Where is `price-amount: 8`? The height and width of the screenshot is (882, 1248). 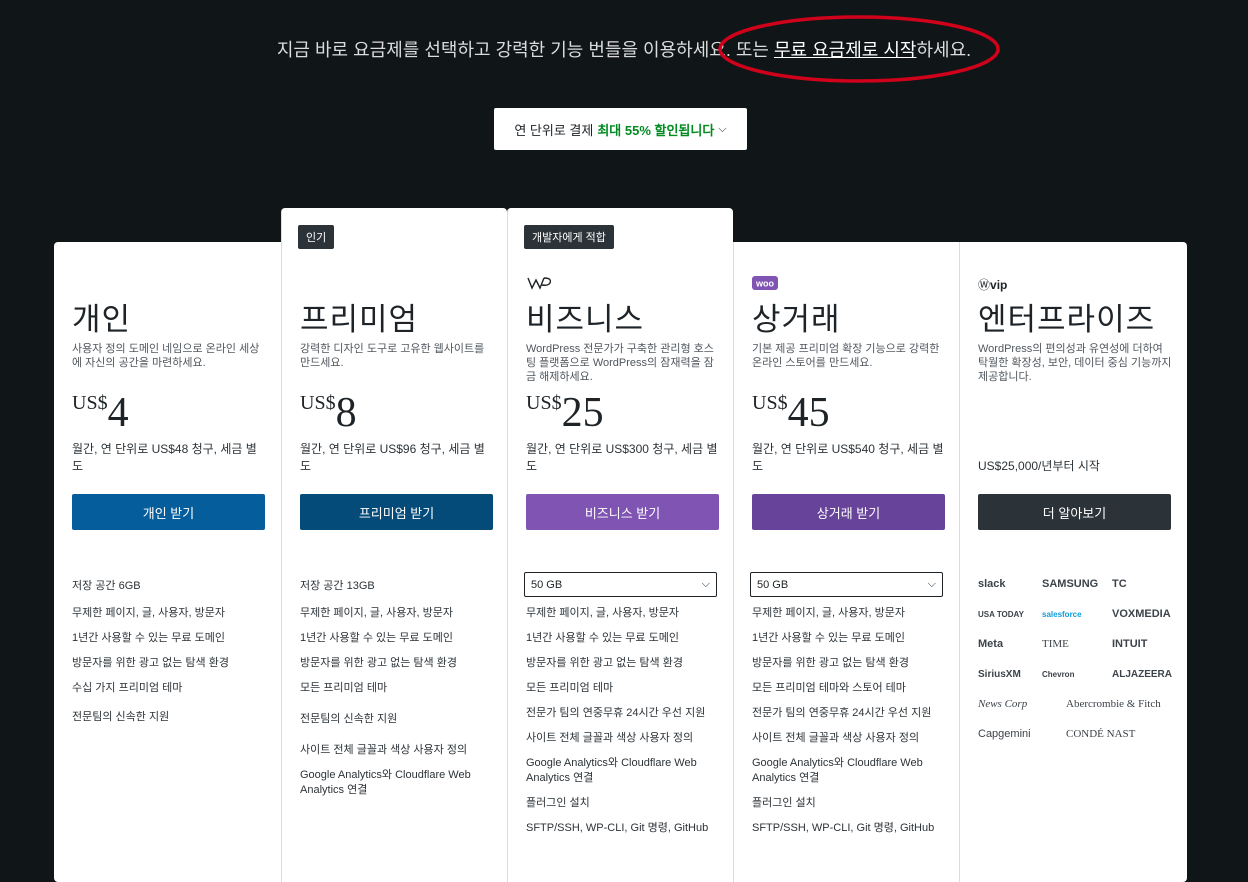
price-amount: 8 is located at coordinates (346, 413).